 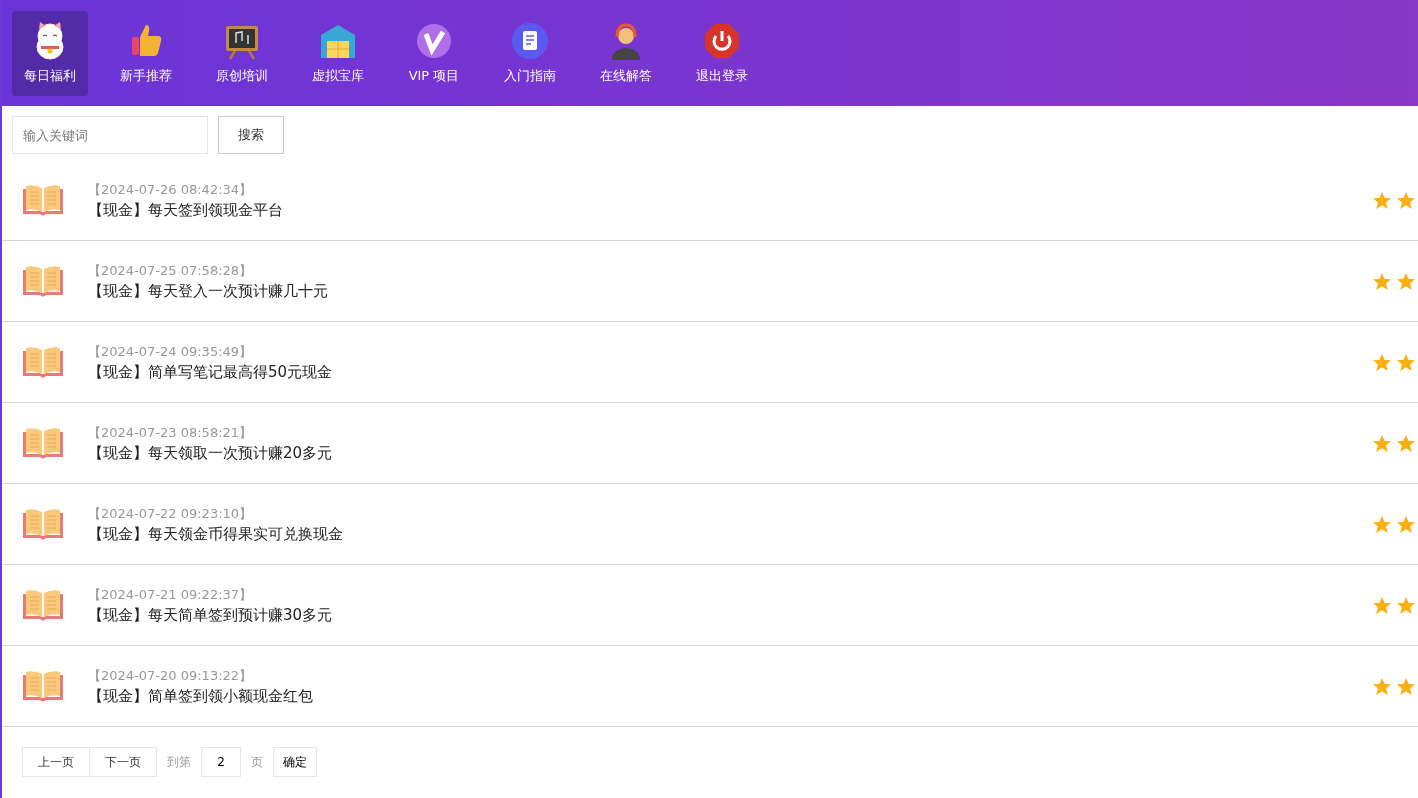 What do you see at coordinates (730, 615) in the screenshot?
I see `article-title: 【现金】每天简单签到预计赚30多元` at bounding box center [730, 615].